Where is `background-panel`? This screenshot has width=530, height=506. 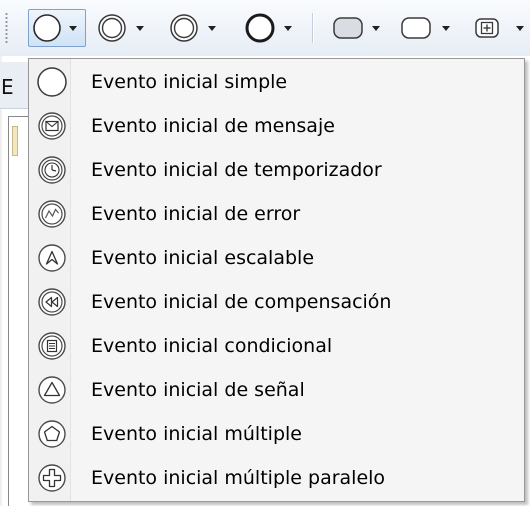 background-panel is located at coordinates (18, 311).